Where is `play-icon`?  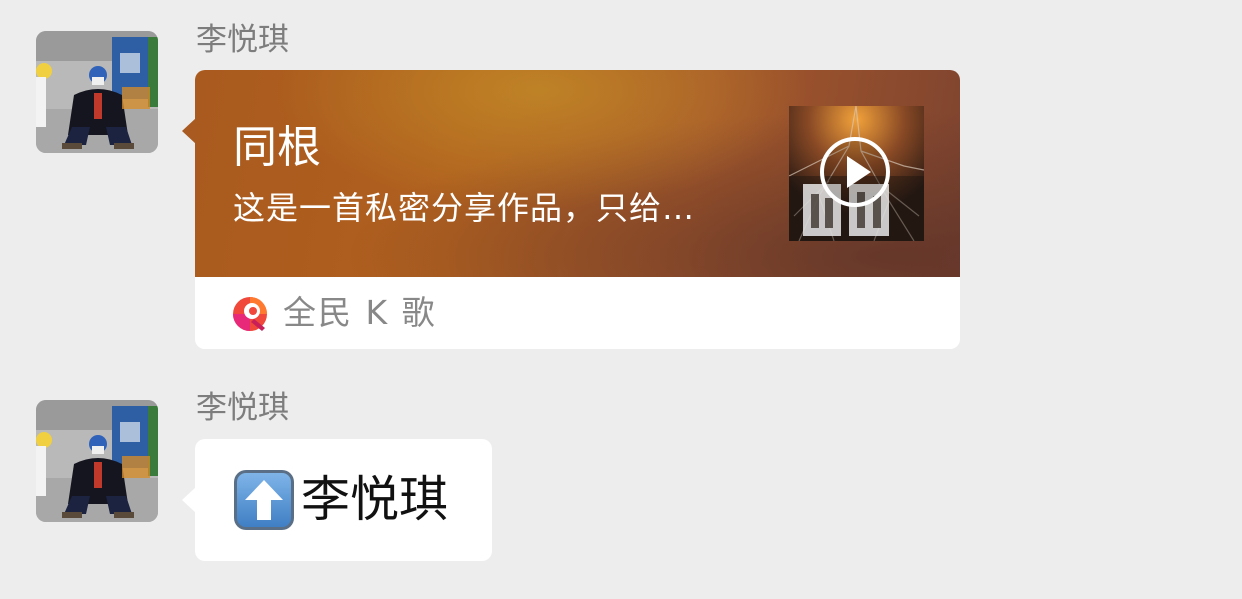 play-icon is located at coordinates (856, 173).